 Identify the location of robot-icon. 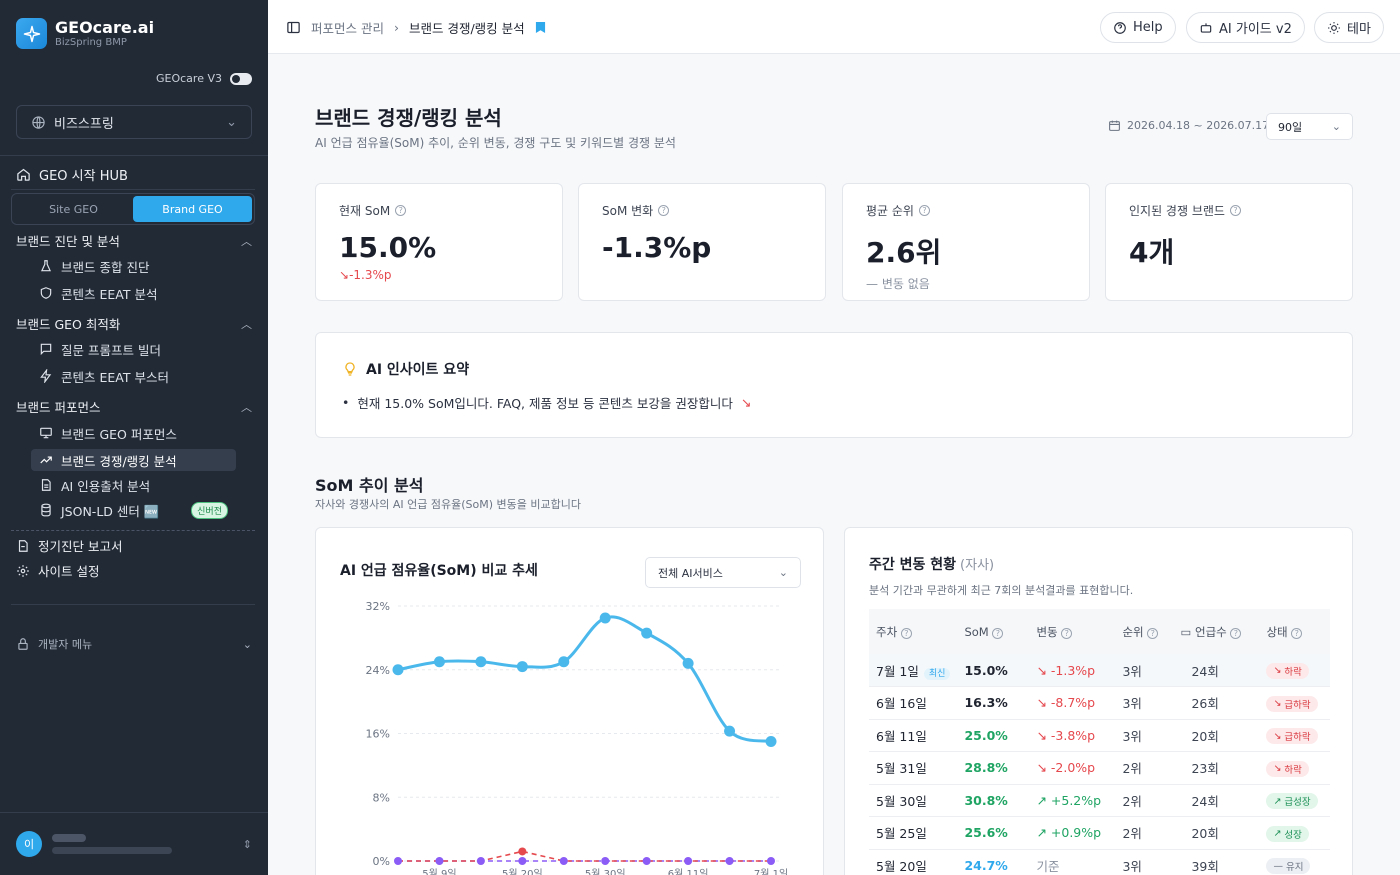
(1206, 27).